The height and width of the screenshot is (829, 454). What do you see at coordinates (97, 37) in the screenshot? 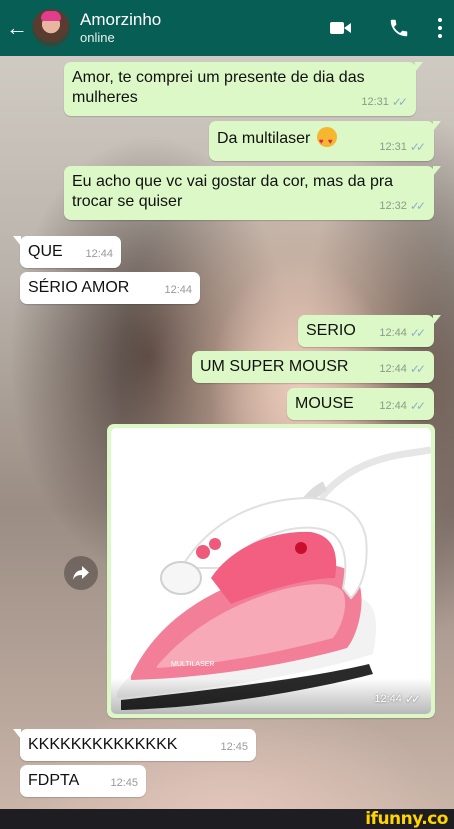
I see `contact-status: online` at bounding box center [97, 37].